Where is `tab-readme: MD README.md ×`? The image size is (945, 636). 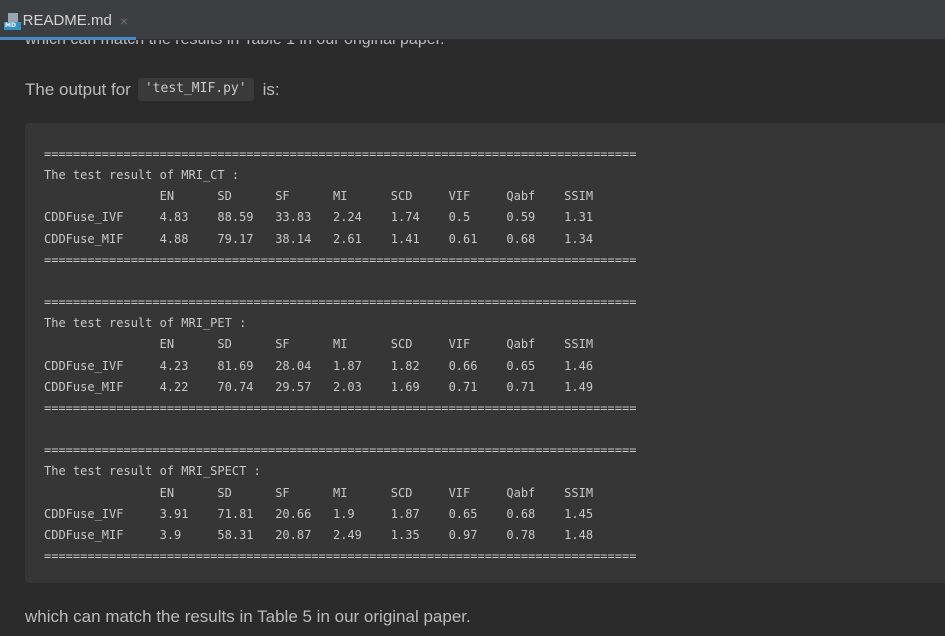
tab-readme: MD README.md × is located at coordinates (68, 23).